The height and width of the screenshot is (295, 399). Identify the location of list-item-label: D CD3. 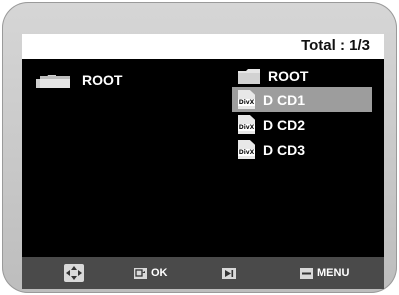
(284, 149).